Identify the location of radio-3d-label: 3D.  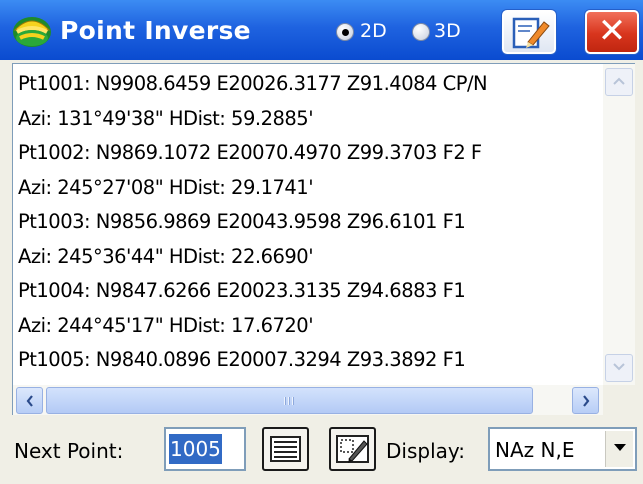
(447, 31).